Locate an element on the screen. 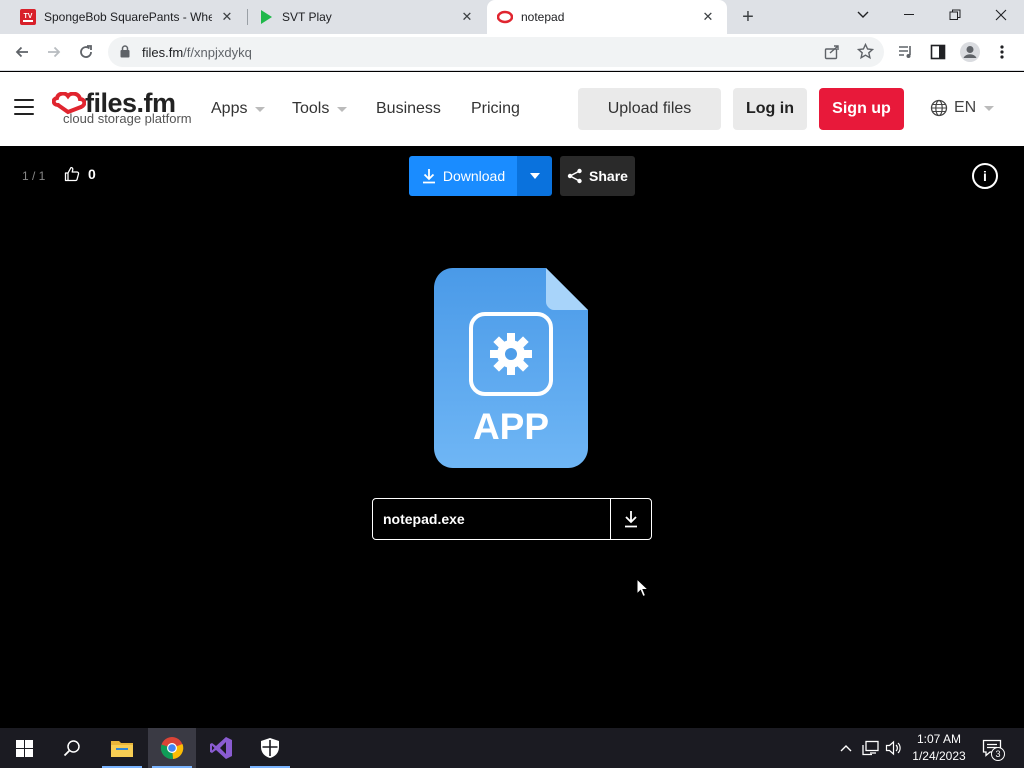 The image size is (1024, 768). taskbar-visual-studio is located at coordinates (221, 748).